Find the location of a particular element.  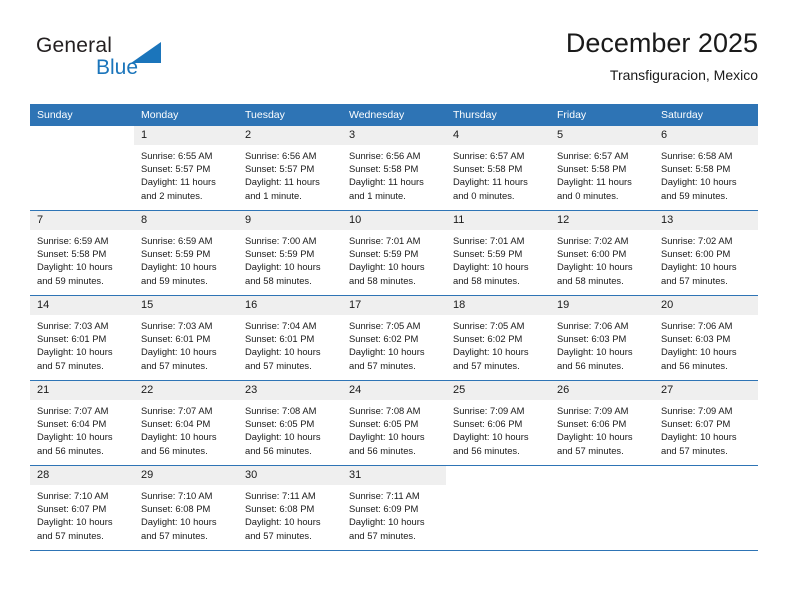

weekday-header-monday: Monday is located at coordinates (186, 115).